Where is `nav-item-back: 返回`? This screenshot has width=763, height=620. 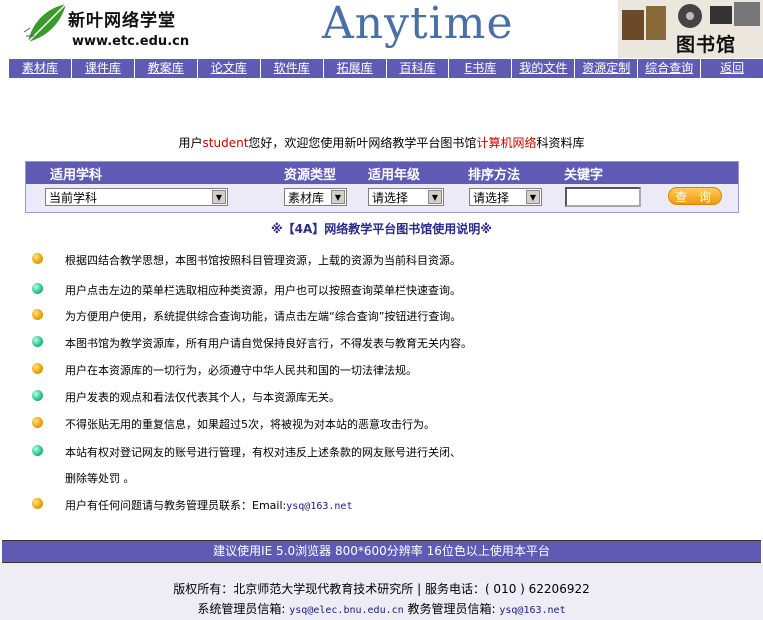 nav-item-back: 返回 is located at coordinates (732, 68).